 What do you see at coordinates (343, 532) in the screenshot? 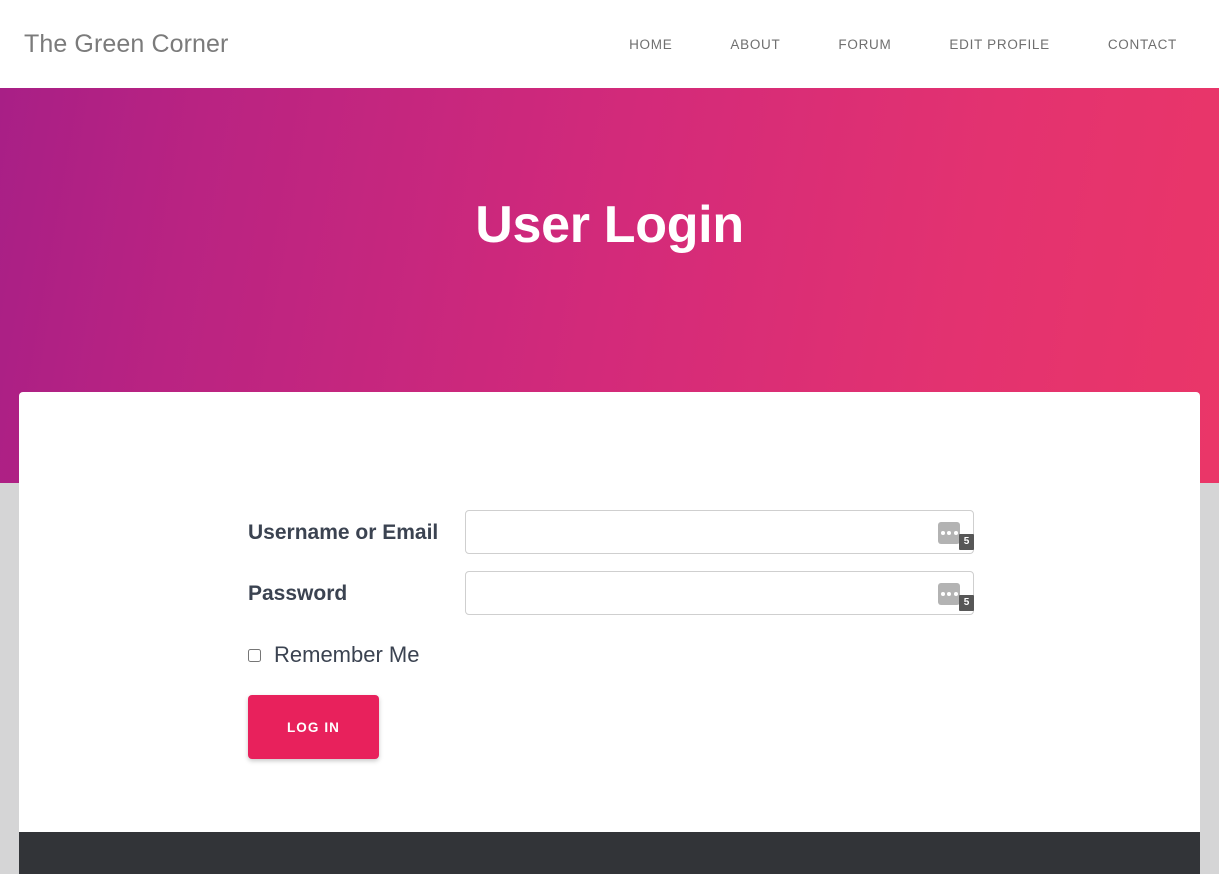
I see `username-label: Username or Email` at bounding box center [343, 532].